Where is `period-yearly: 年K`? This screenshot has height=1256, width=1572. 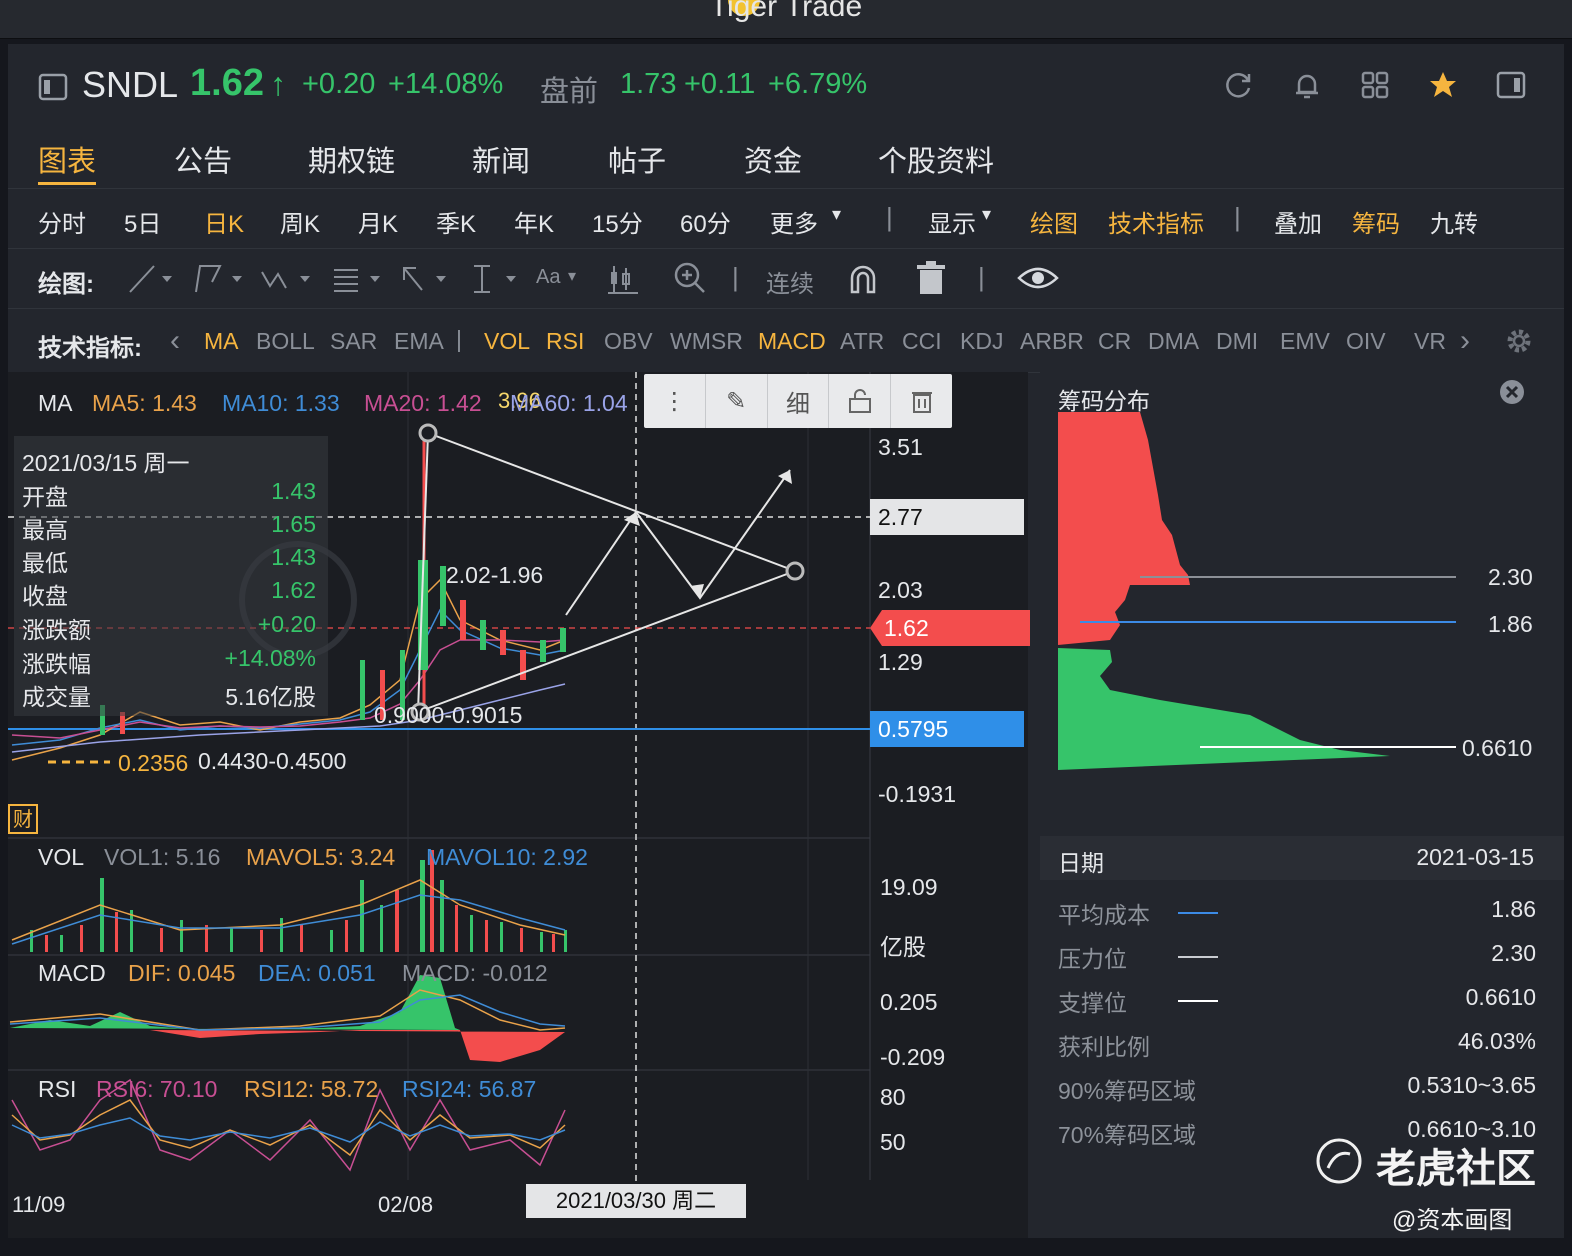
period-yearly: 年K is located at coordinates (534, 221).